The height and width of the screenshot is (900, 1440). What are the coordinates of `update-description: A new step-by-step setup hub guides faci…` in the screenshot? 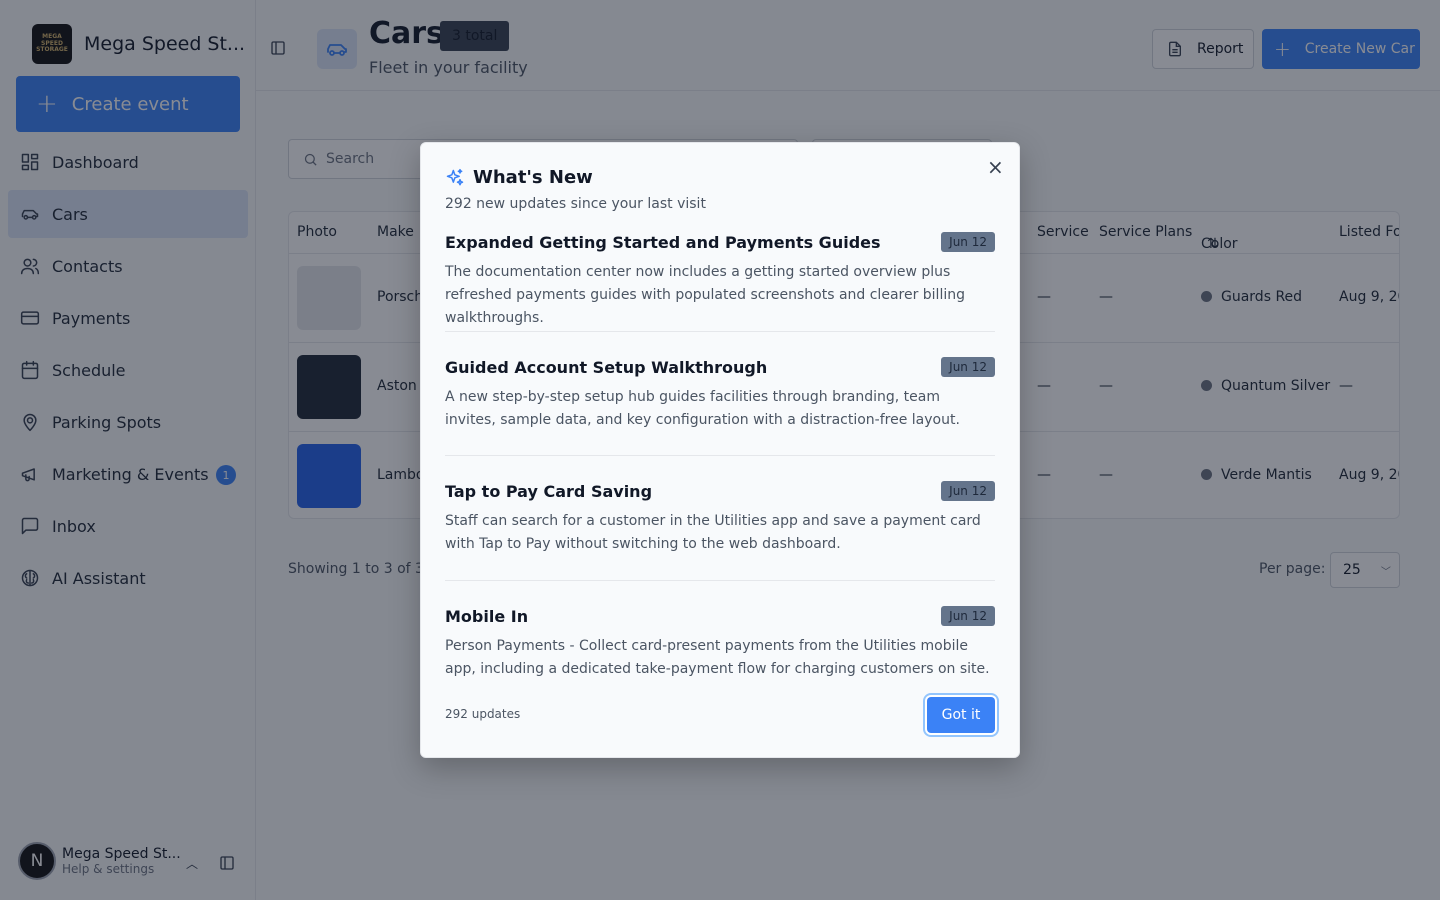 It's located at (702, 408).